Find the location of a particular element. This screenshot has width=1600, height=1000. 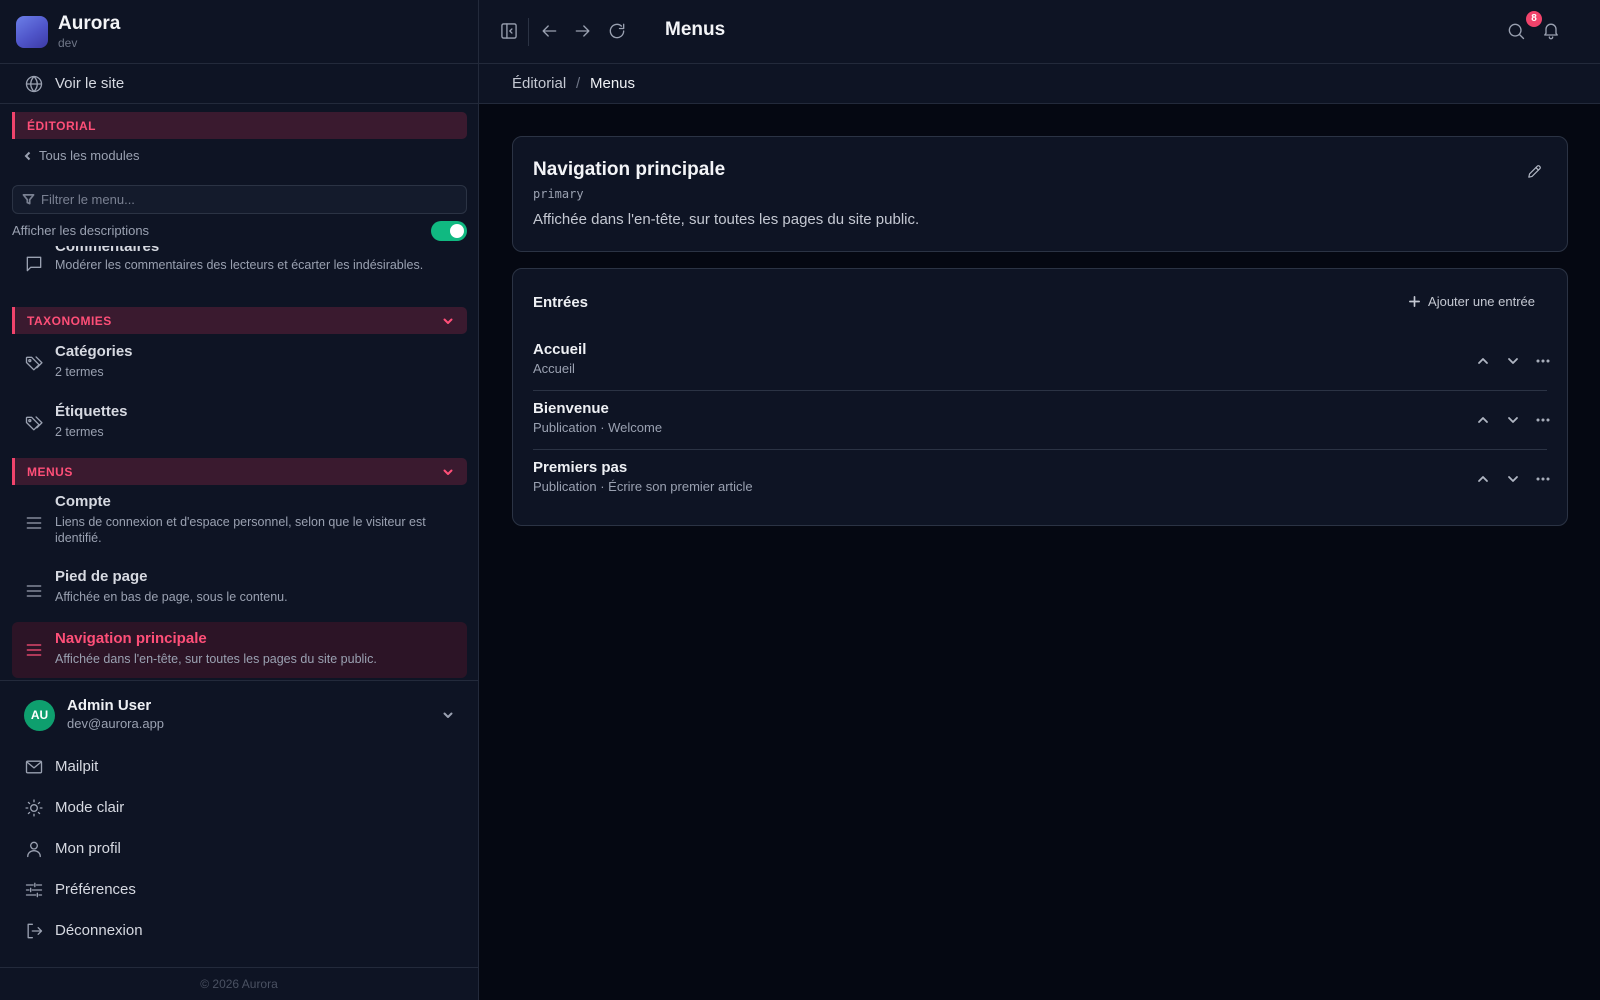

user-menu: AU Admin User dev@aurora.app is located at coordinates (239, 717).